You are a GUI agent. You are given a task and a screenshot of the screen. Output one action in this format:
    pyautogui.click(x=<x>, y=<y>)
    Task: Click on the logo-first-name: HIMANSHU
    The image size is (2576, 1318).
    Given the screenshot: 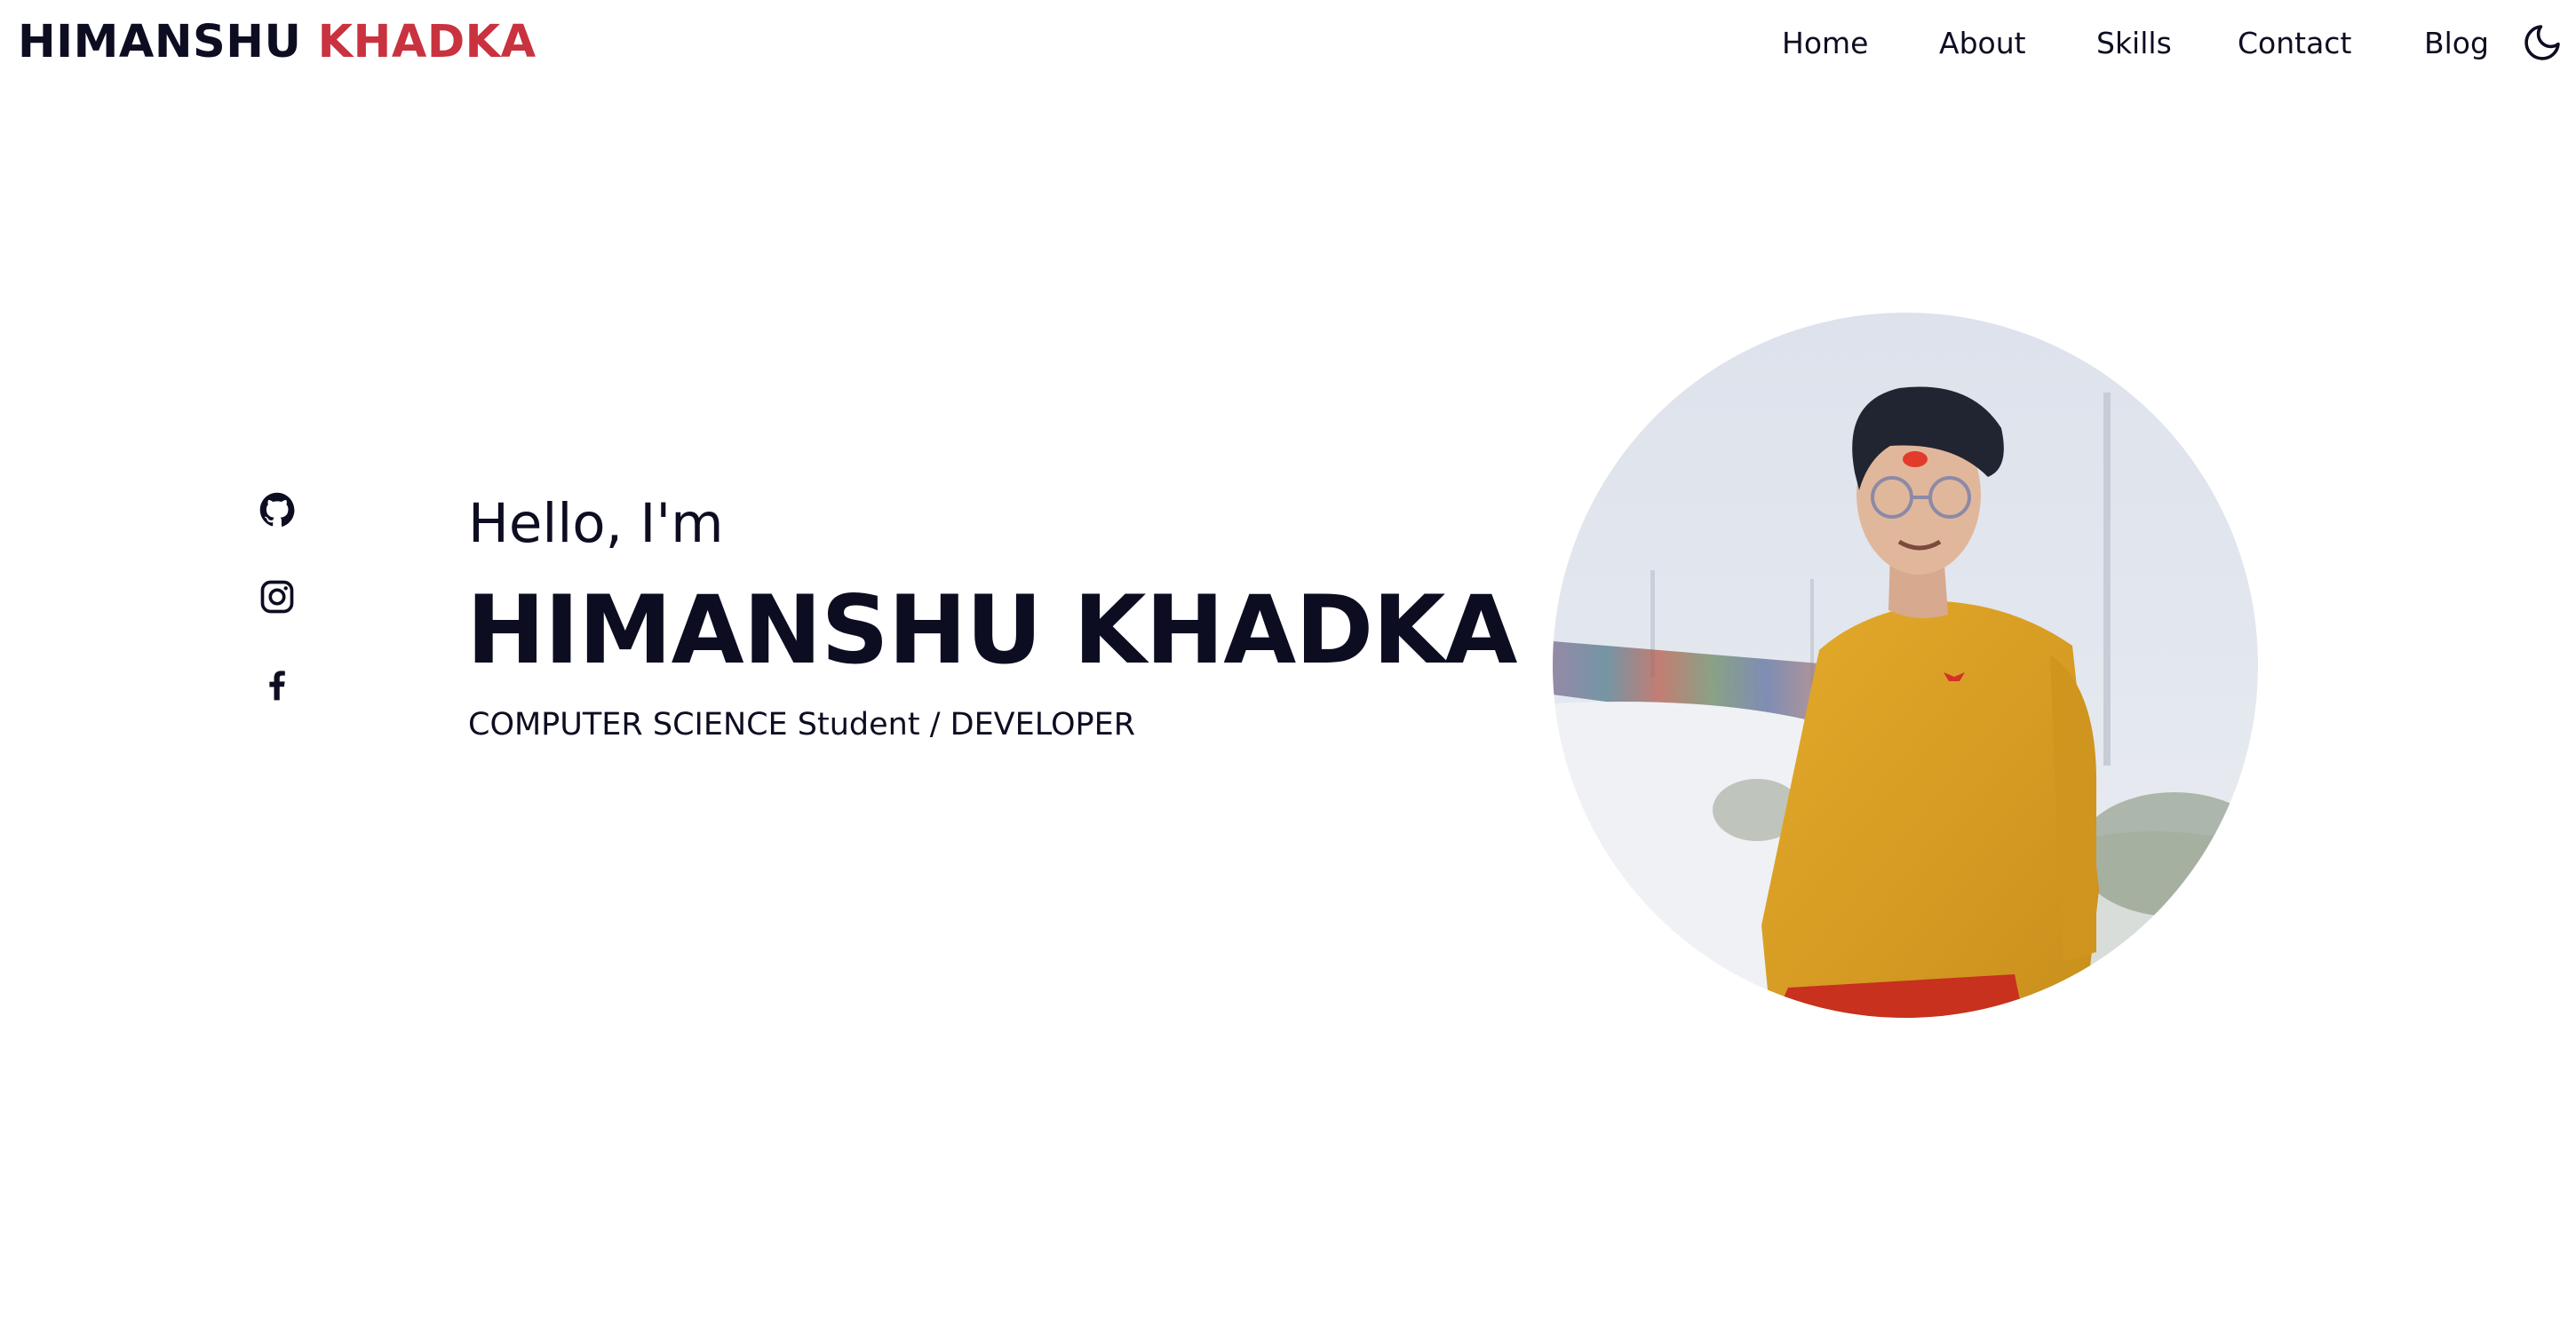 What is the action you would take?
    pyautogui.click(x=160, y=42)
    